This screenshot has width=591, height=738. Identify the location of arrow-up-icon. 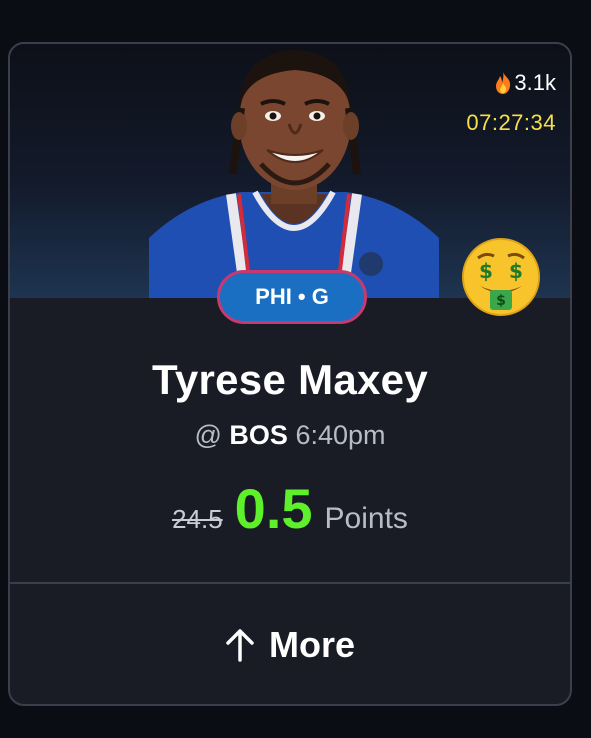
(240, 645).